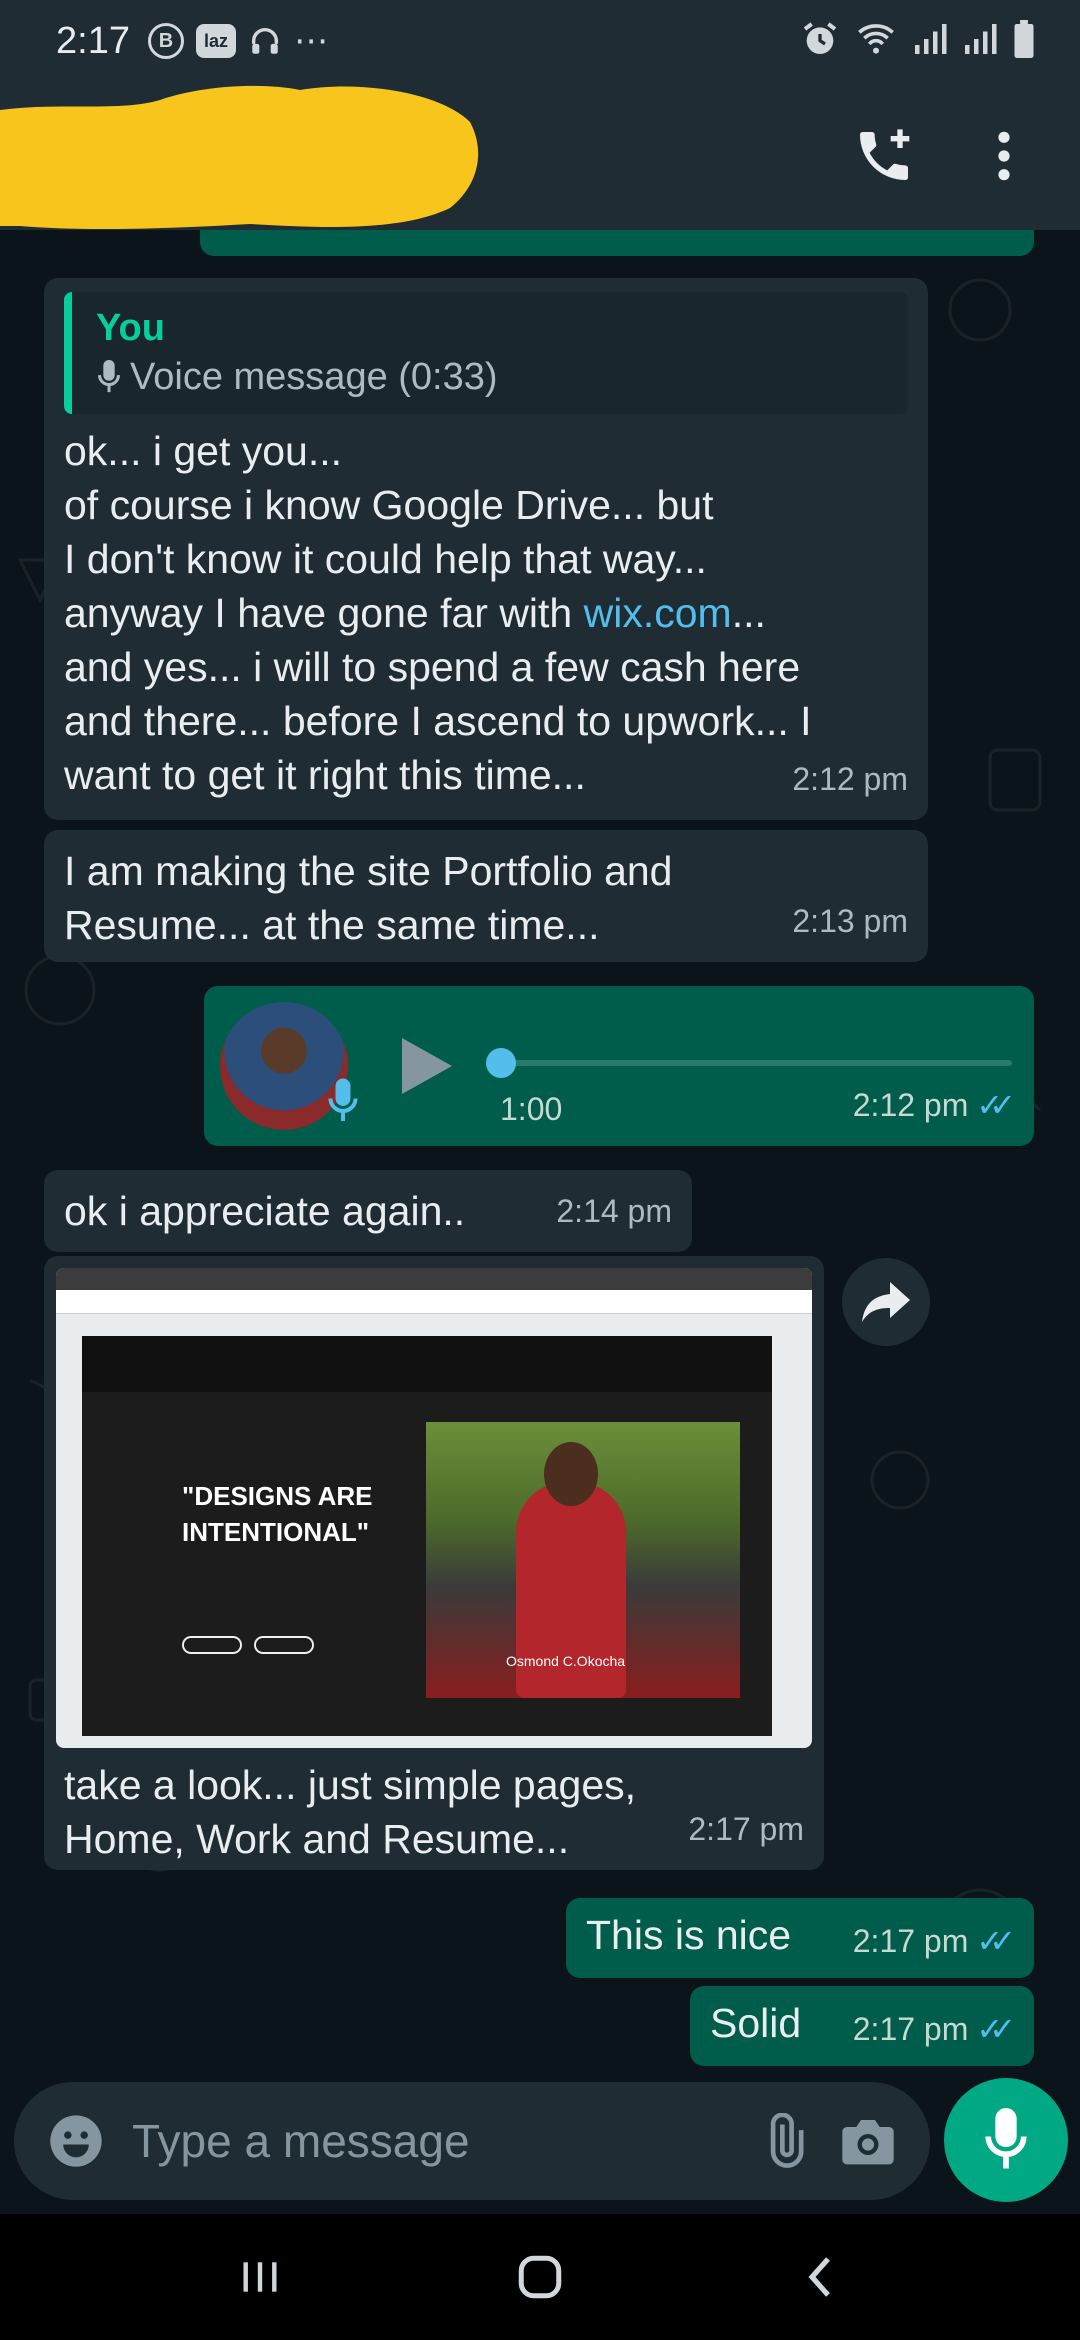 Image resolution: width=1080 pixels, height=2340 pixels. I want to click on wifi-icon, so click(876, 41).